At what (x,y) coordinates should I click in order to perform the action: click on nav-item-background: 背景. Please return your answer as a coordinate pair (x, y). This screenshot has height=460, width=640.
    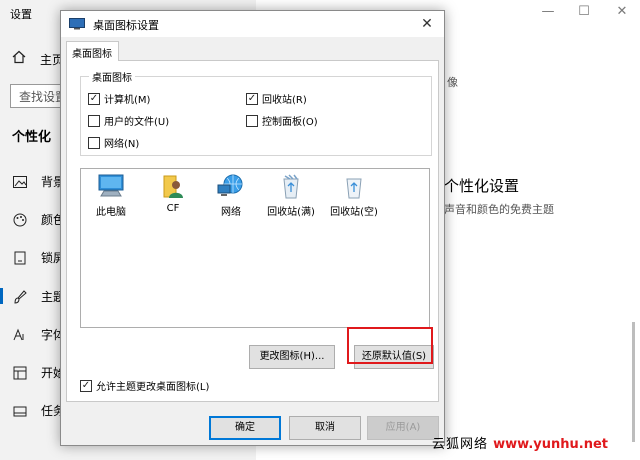
    Looking at the image, I should click on (38, 181).